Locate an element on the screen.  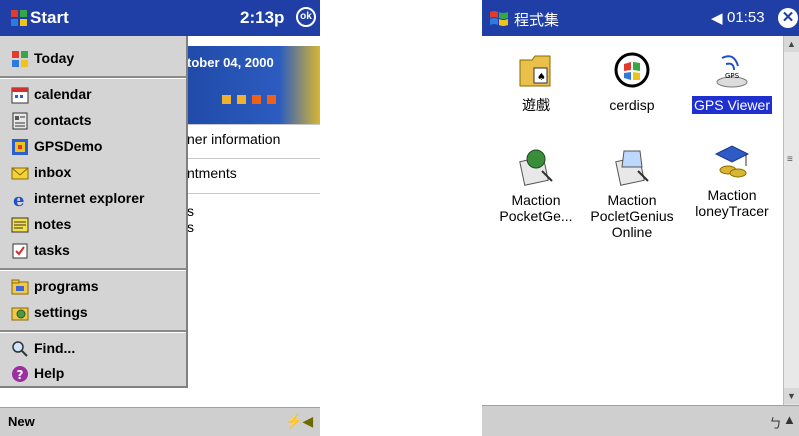
maction-pocketgenius-icon is located at coordinates (536, 167).